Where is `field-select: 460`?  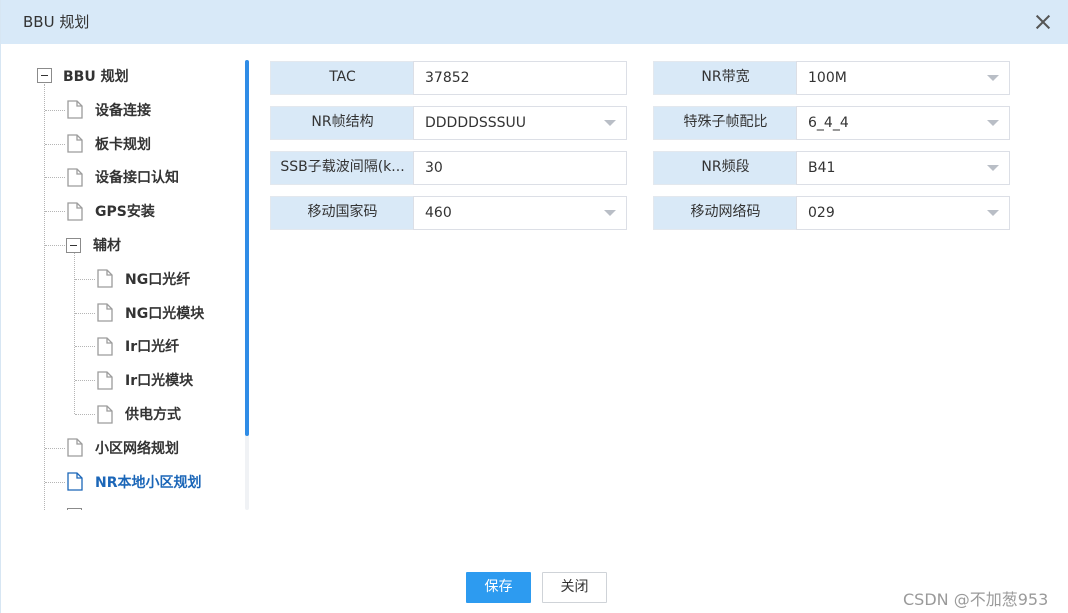
field-select: 460 is located at coordinates (520, 213).